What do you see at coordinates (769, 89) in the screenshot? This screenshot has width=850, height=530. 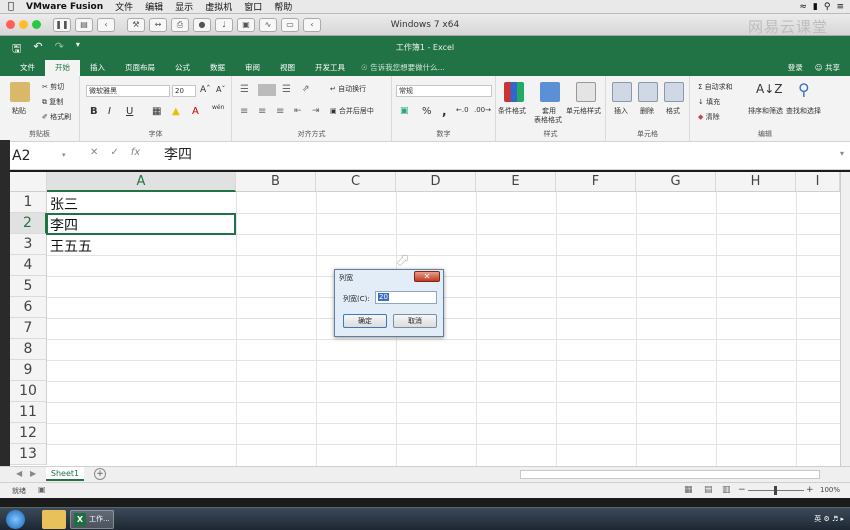 I see `sort-filter-icon: A↓Z` at bounding box center [769, 89].